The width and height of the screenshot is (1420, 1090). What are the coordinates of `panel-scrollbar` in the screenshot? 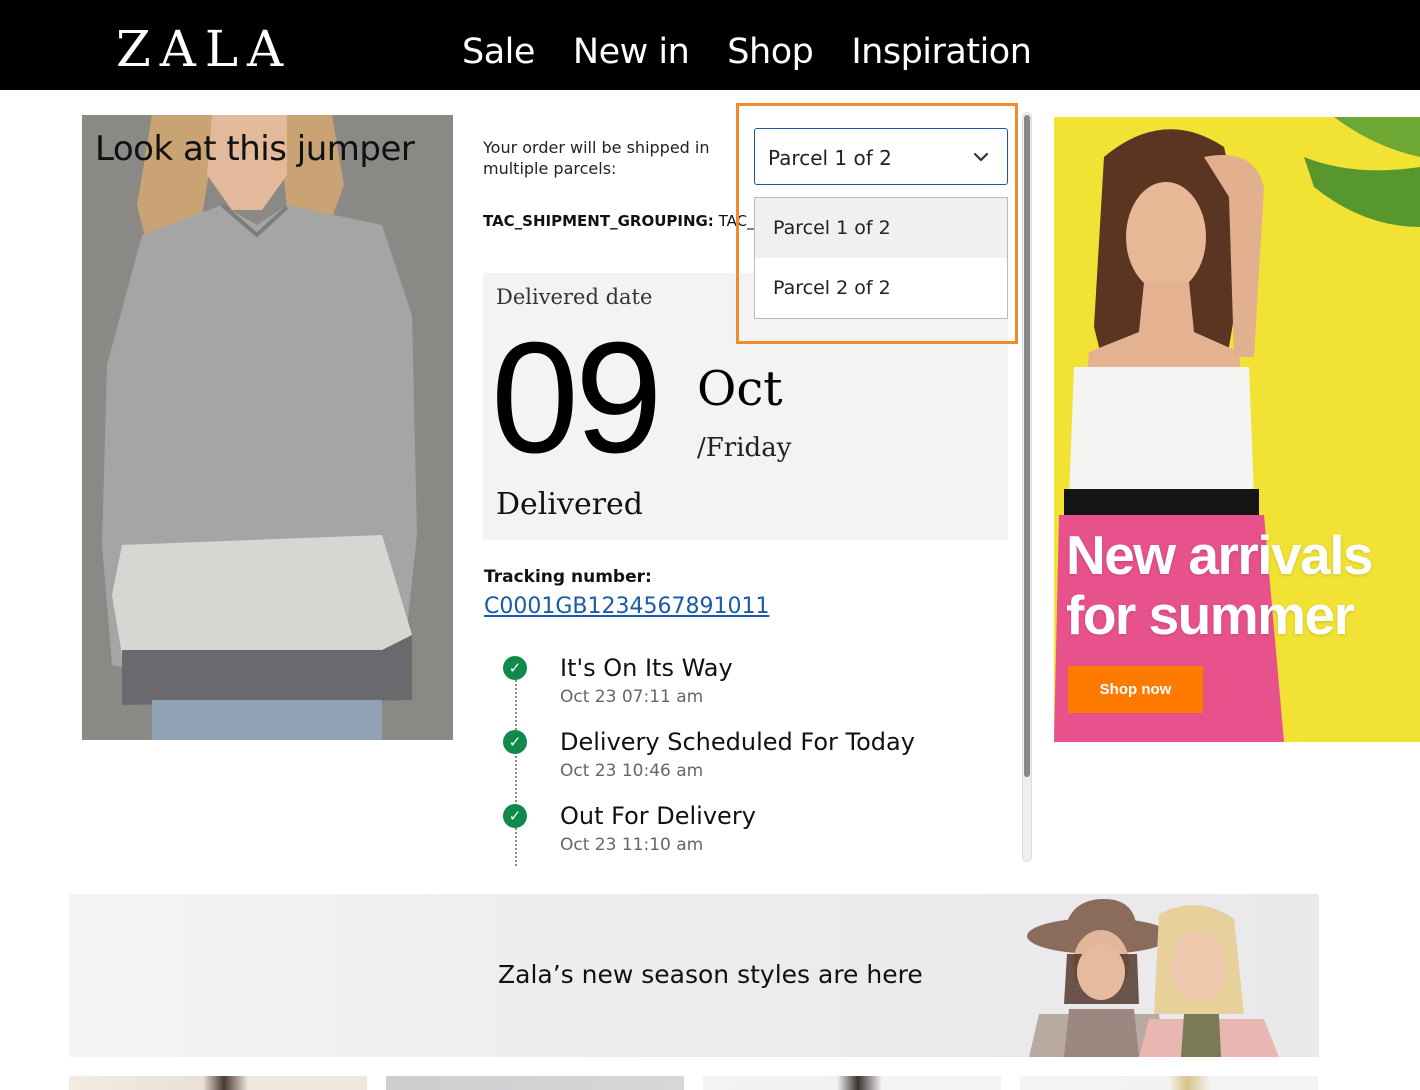 It's located at (1027, 487).